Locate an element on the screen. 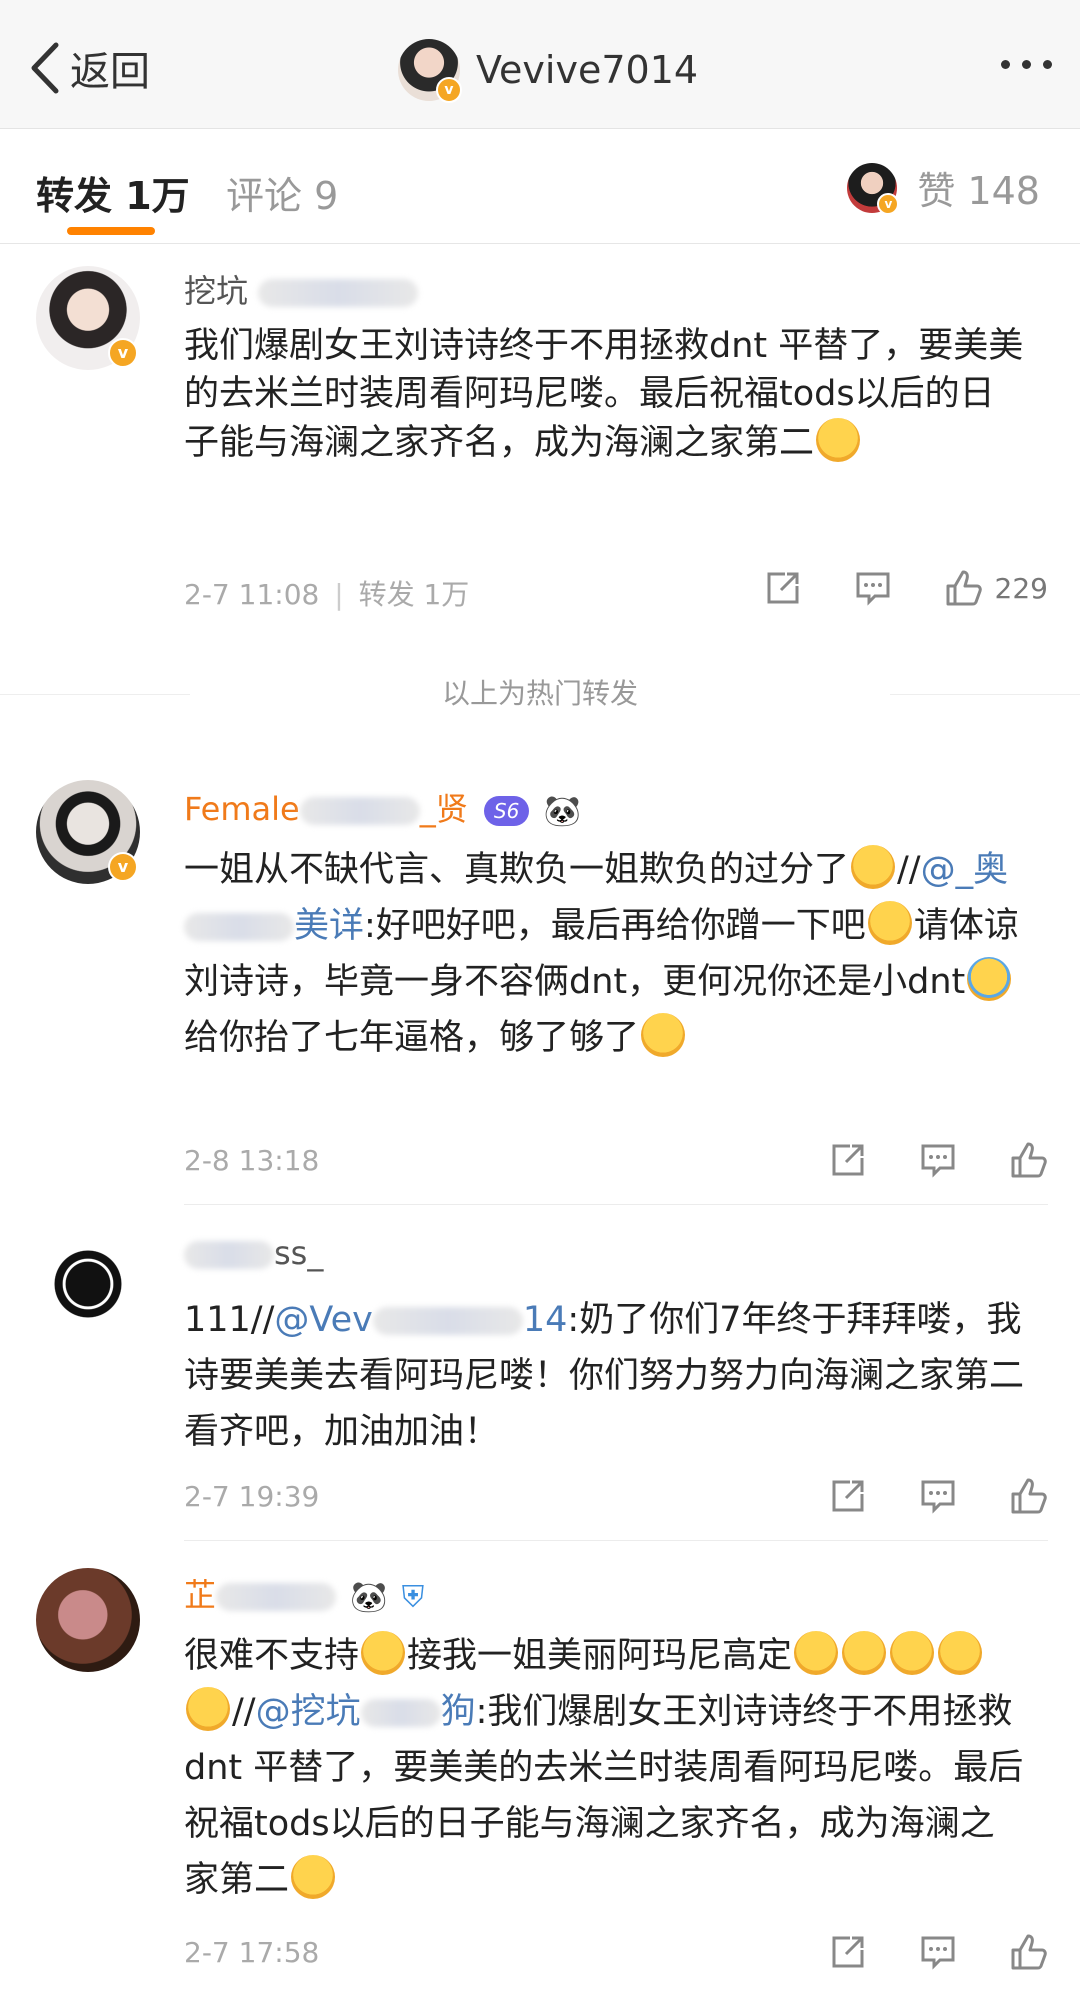 Image resolution: width=1080 pixels, height=1996 pixels. username-text: 挖坑 is located at coordinates (216, 291).